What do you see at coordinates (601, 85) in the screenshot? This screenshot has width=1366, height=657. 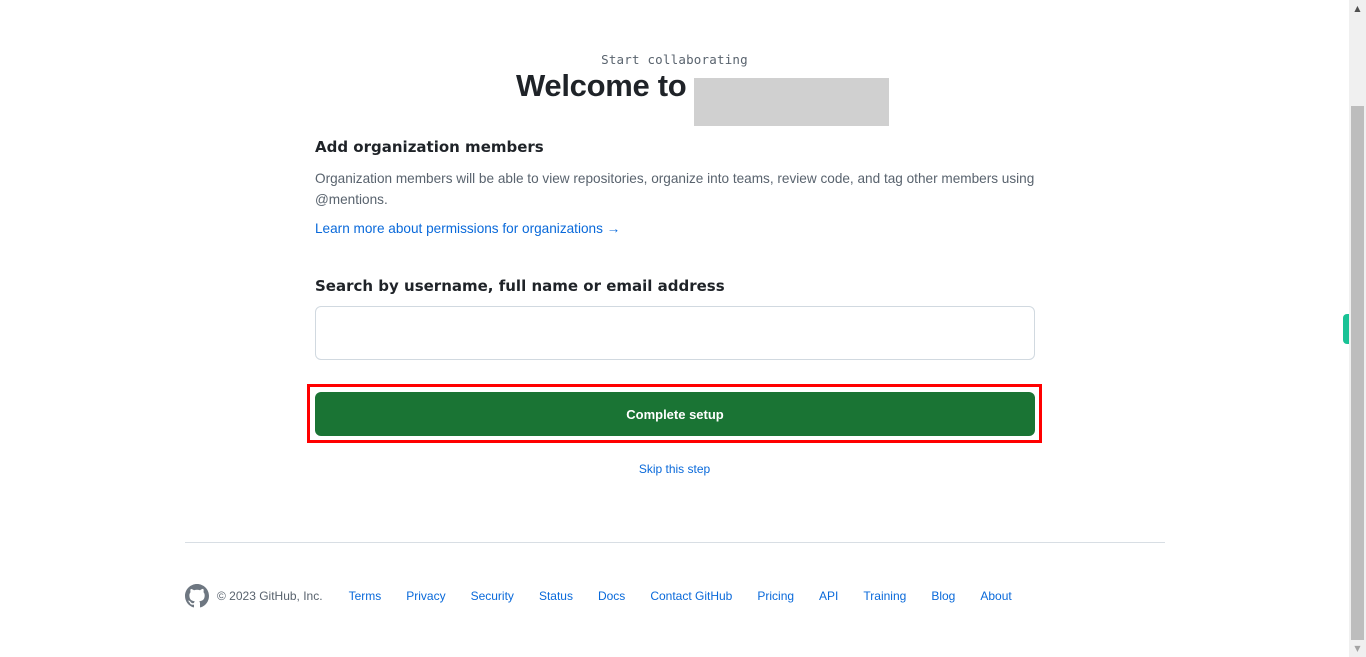 I see `page-title: Welcome to` at bounding box center [601, 85].